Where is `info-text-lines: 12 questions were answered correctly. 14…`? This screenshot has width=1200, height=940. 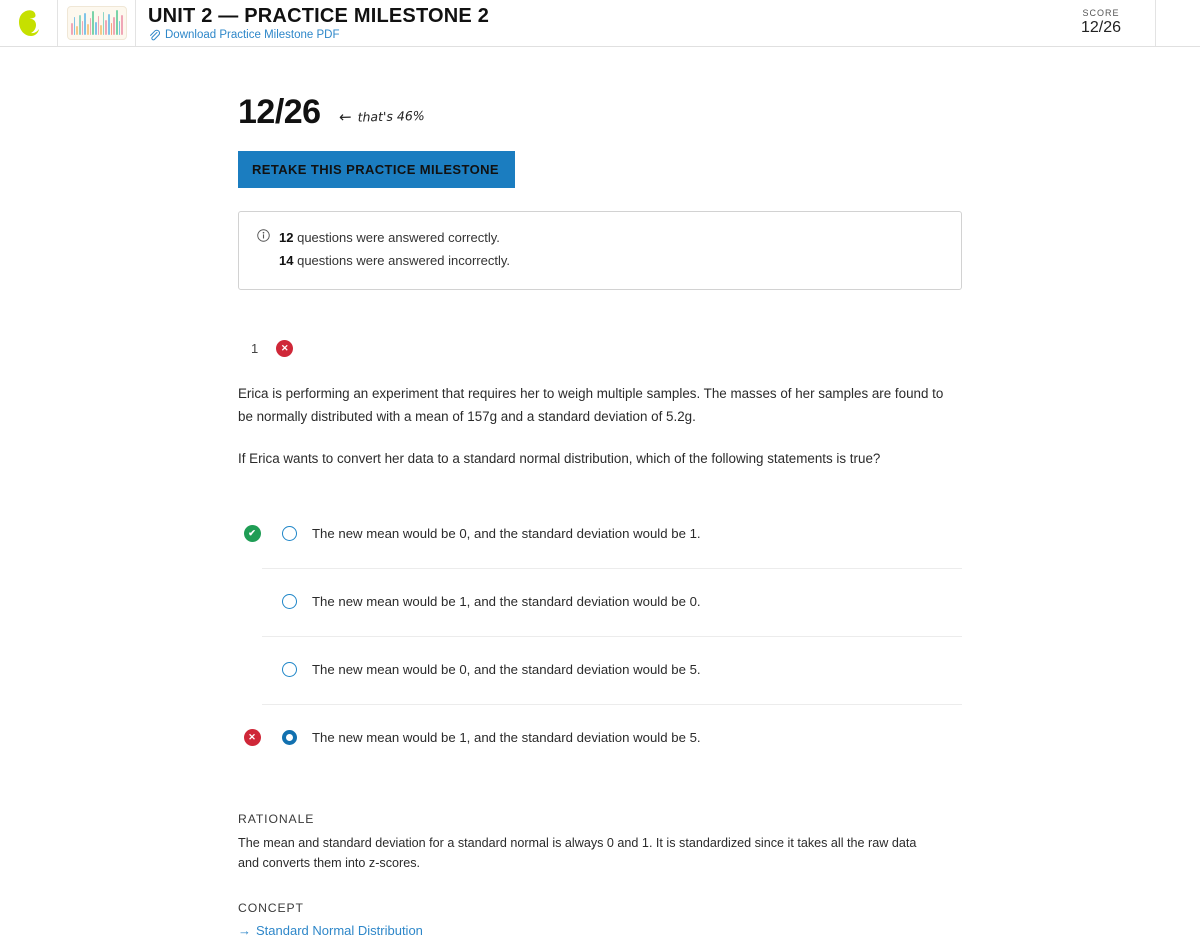 info-text-lines: 12 questions were answered correctly. 14… is located at coordinates (394, 250).